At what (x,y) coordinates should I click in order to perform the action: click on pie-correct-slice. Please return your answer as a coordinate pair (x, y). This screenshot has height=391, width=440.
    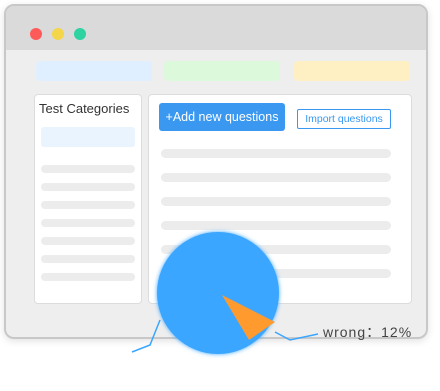
    Looking at the image, I should click on (218, 293).